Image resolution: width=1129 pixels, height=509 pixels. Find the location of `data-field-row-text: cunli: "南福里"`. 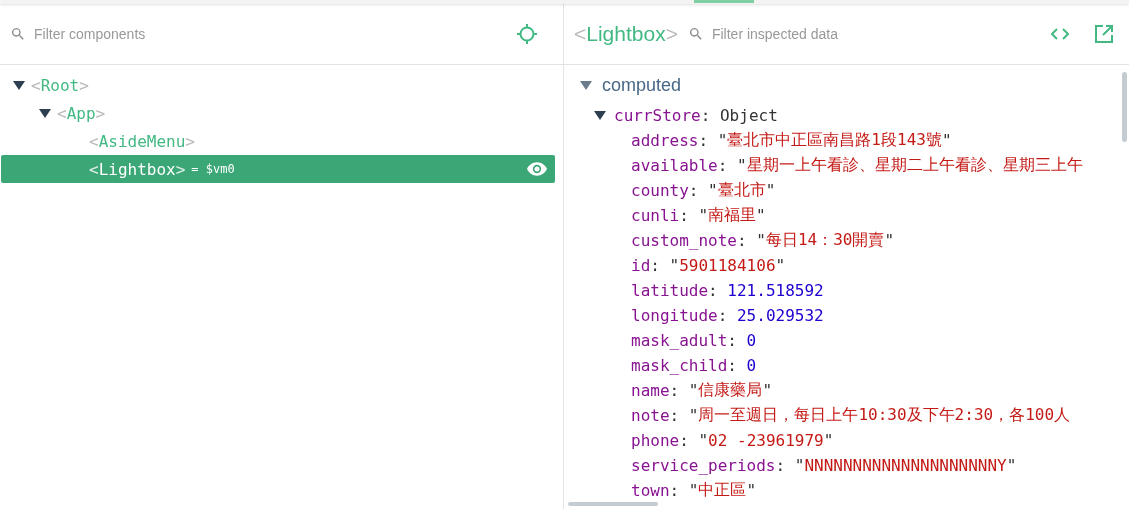

data-field-row-text: cunli: "南福里" is located at coordinates (698, 215).